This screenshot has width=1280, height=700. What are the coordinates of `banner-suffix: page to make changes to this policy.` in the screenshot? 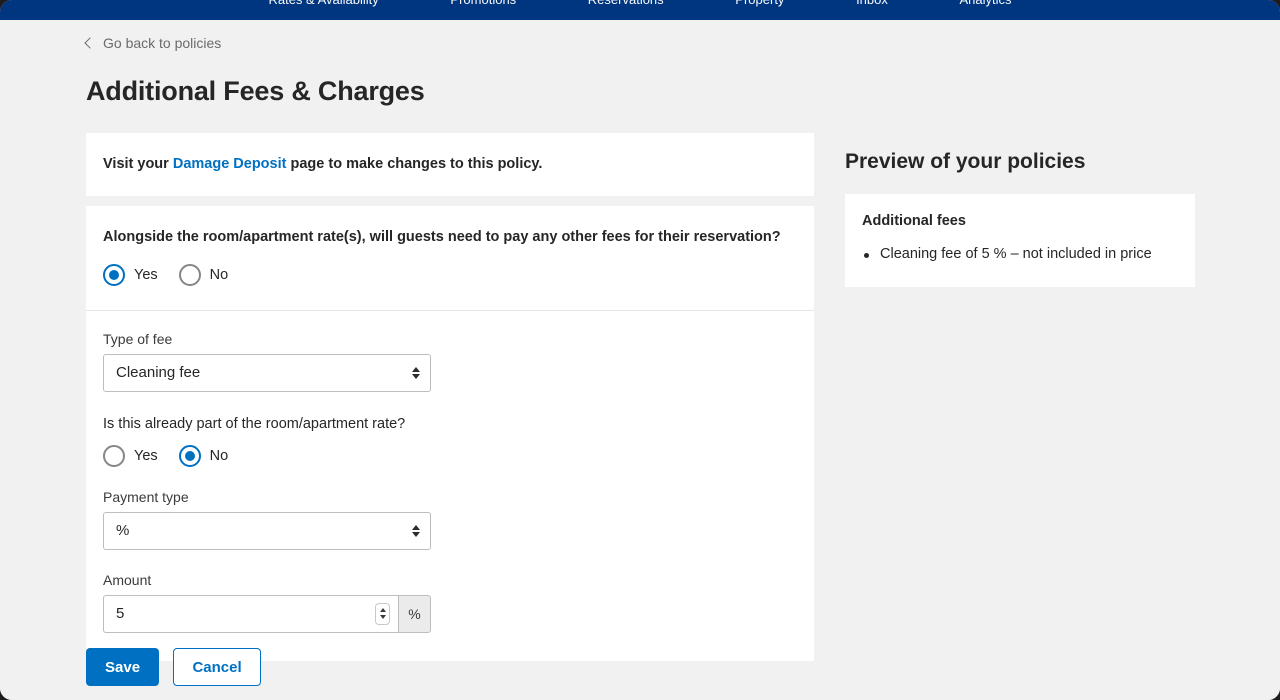 It's located at (414, 164).